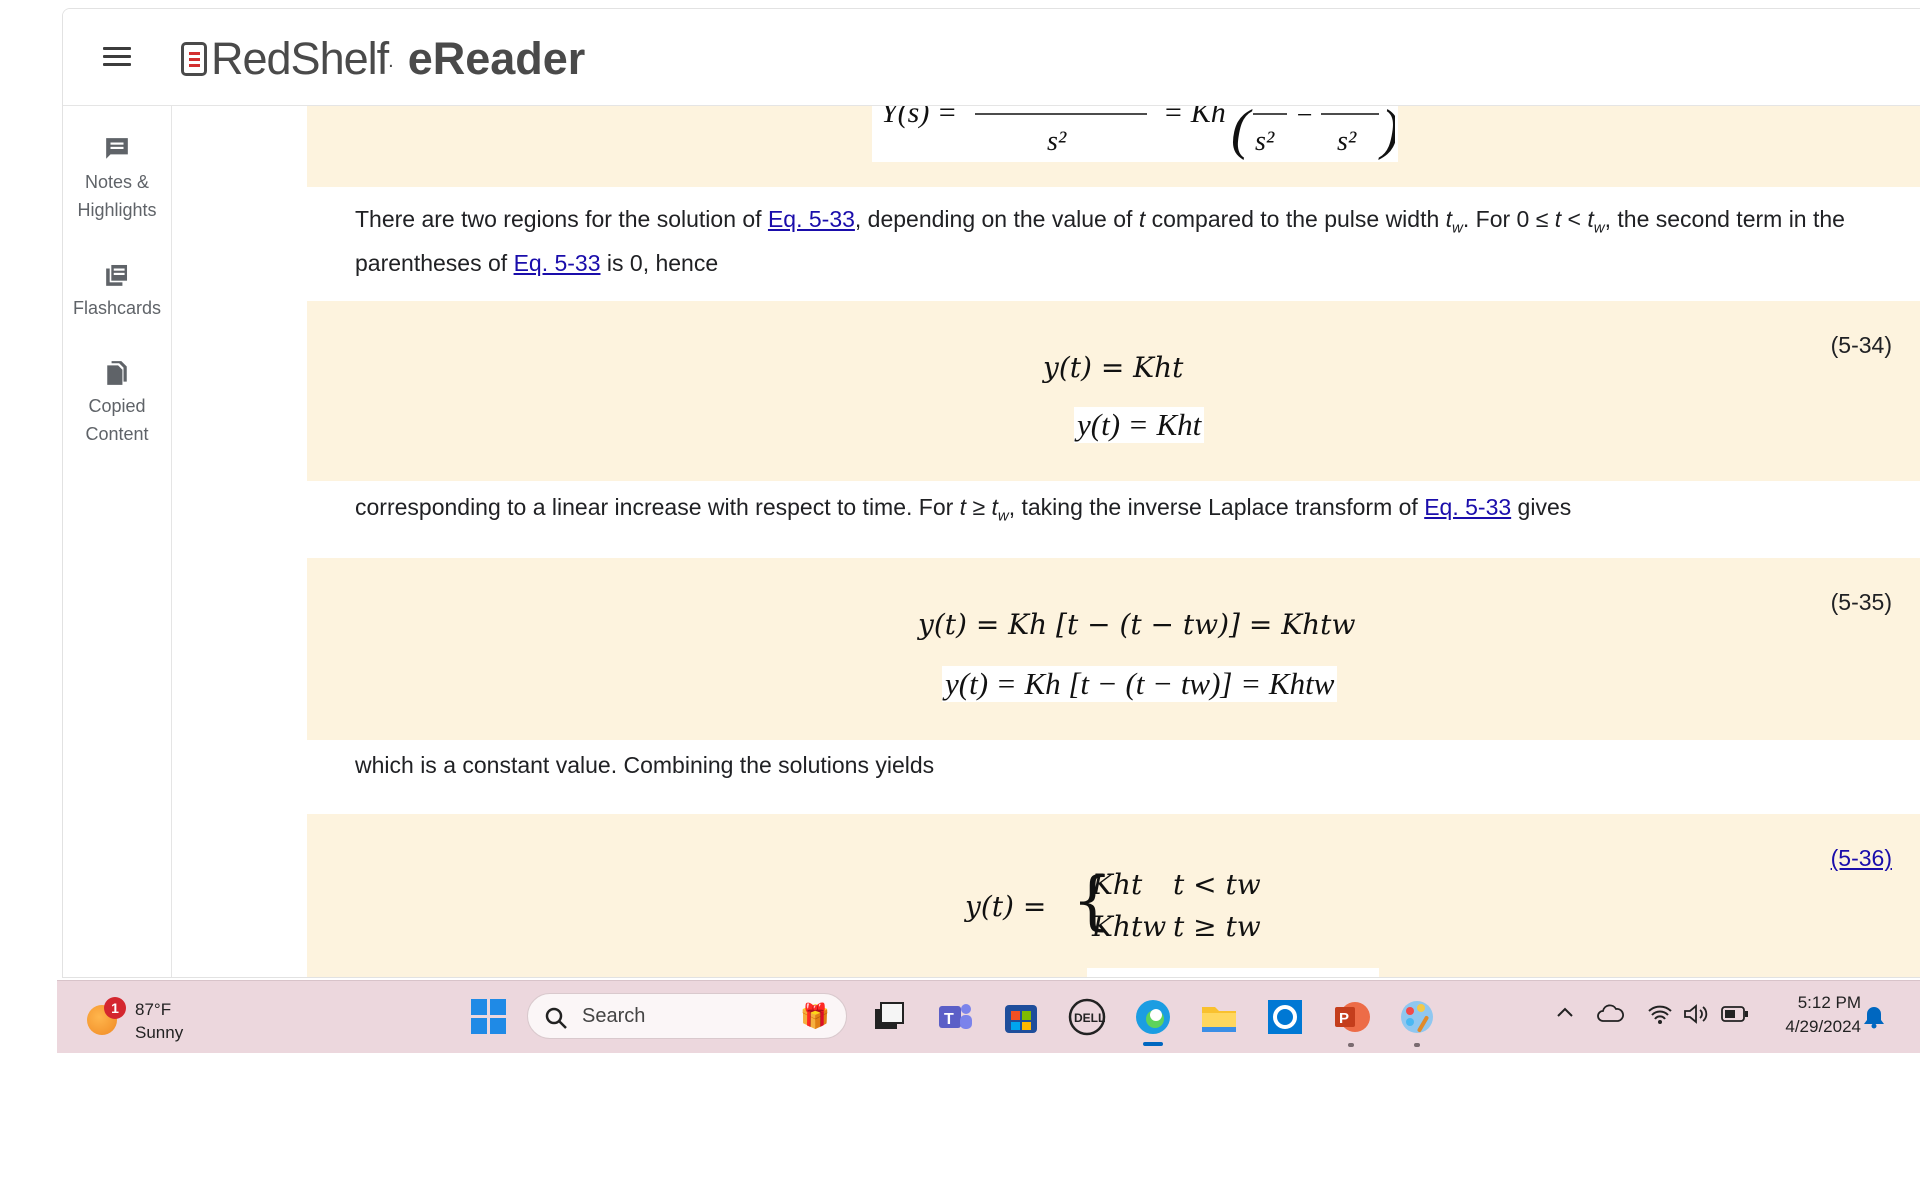 The image size is (1920, 1200). What do you see at coordinates (1219, 1017) in the screenshot?
I see `file-explorer-icon` at bounding box center [1219, 1017].